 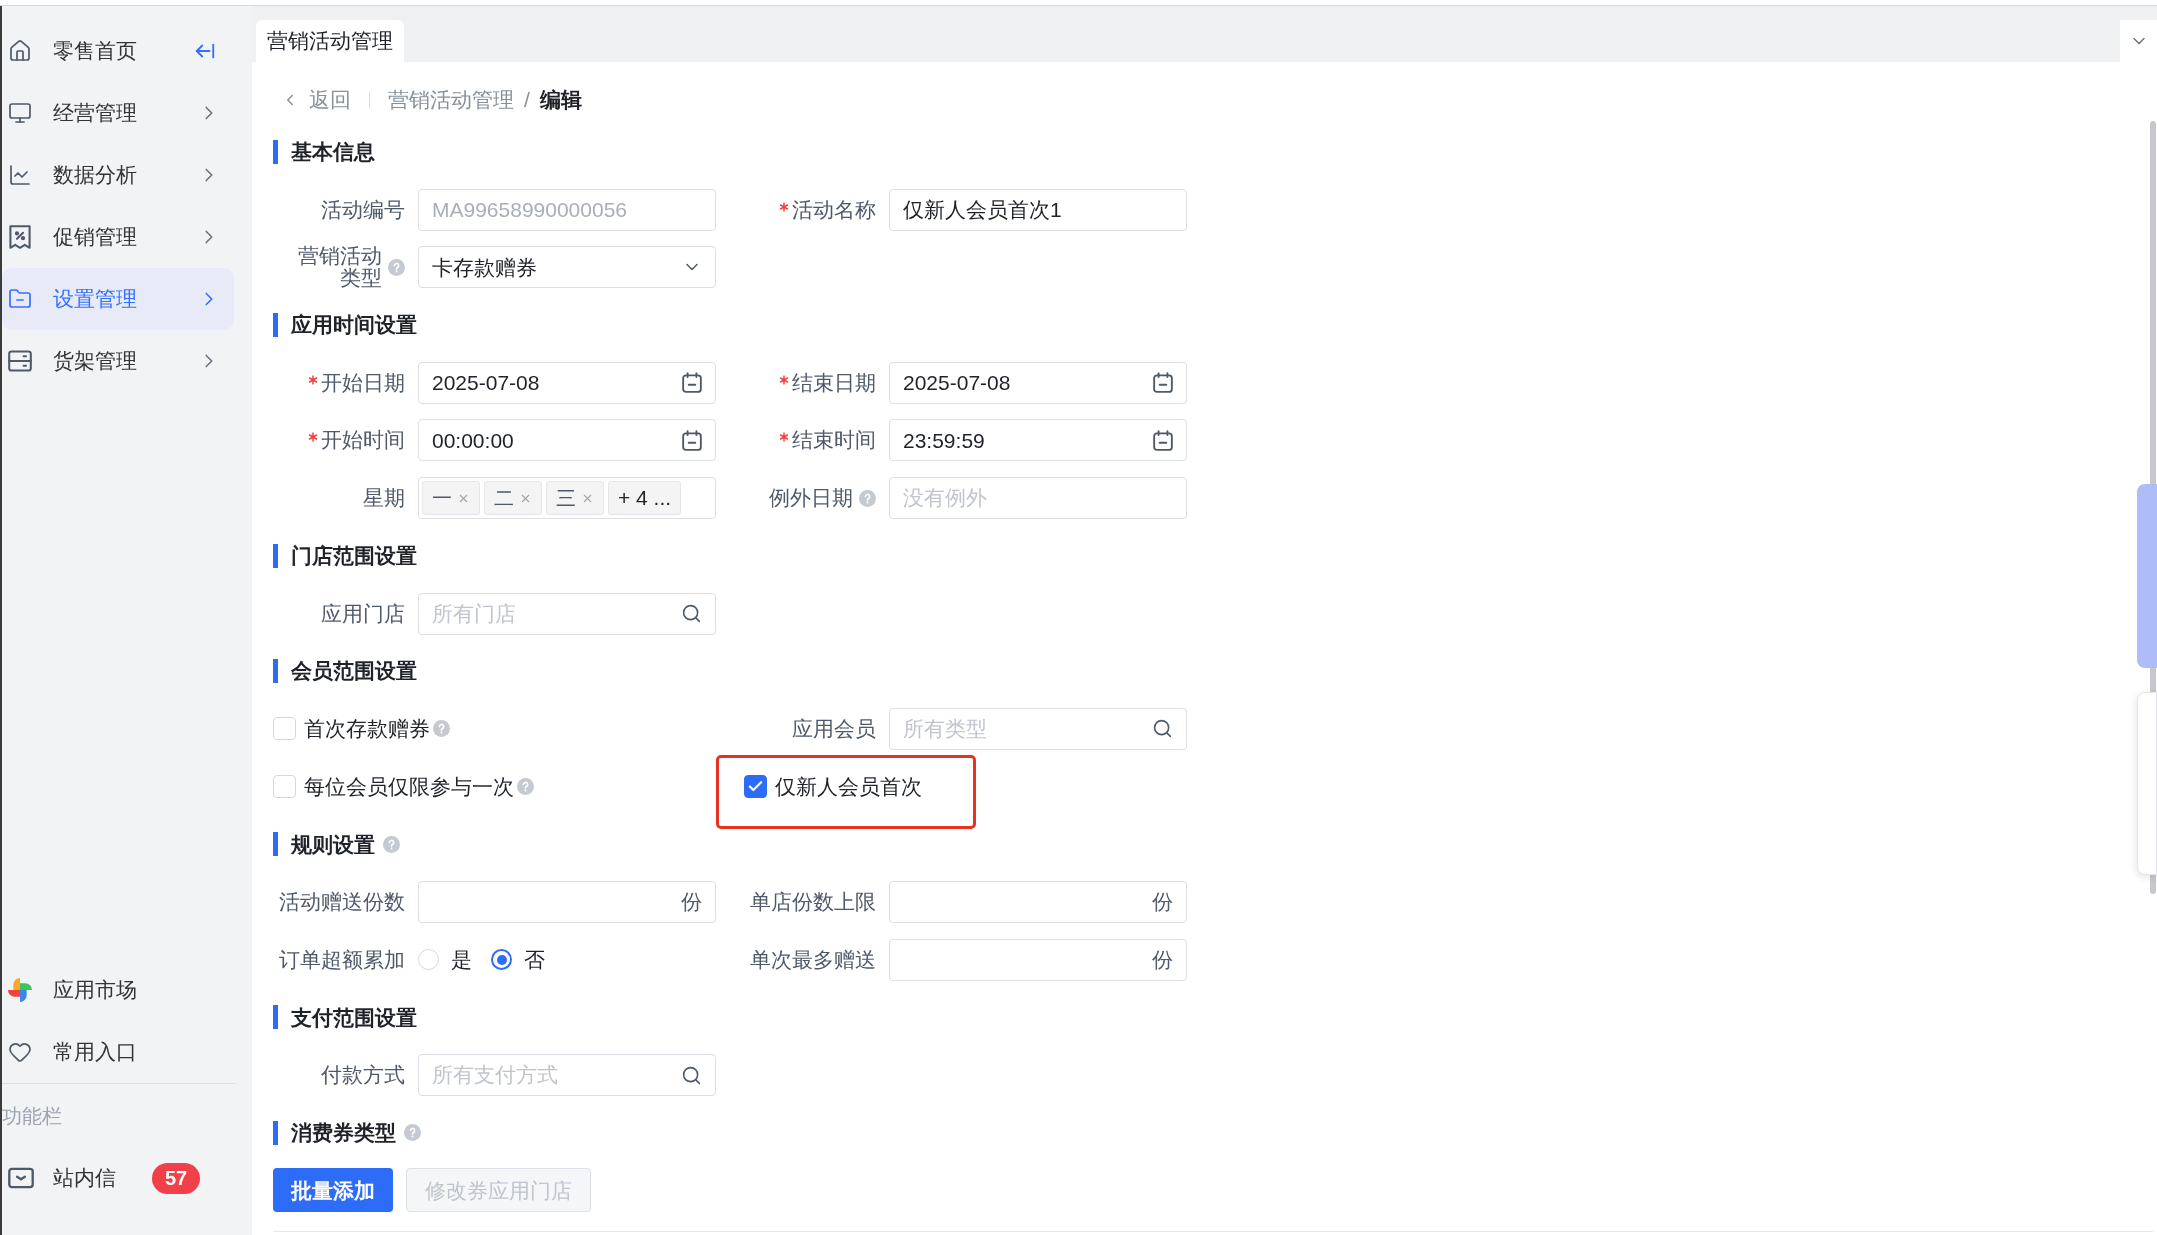 I want to click on line-chart-icon, so click(x=20, y=175).